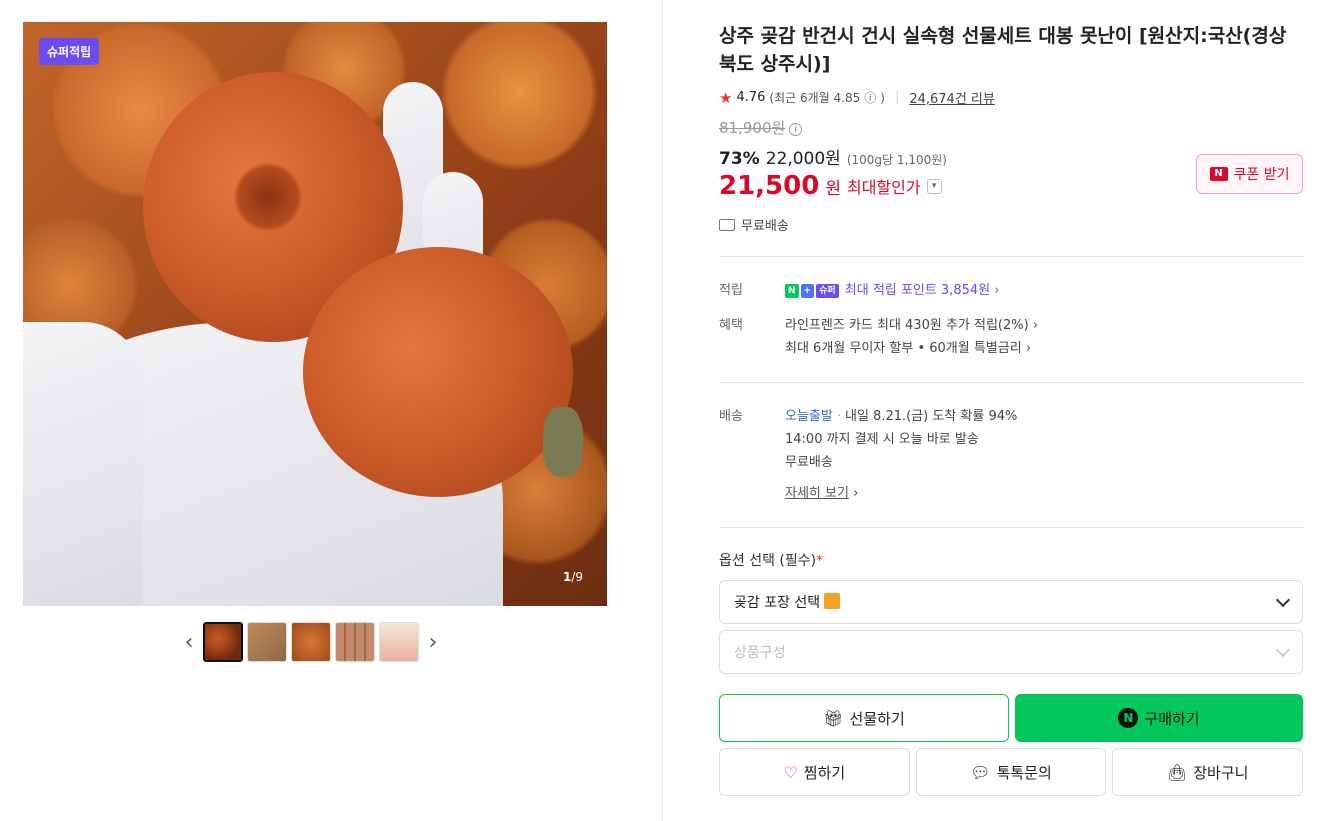  I want to click on original-price-row: 81,900원 i, so click(1011, 127).